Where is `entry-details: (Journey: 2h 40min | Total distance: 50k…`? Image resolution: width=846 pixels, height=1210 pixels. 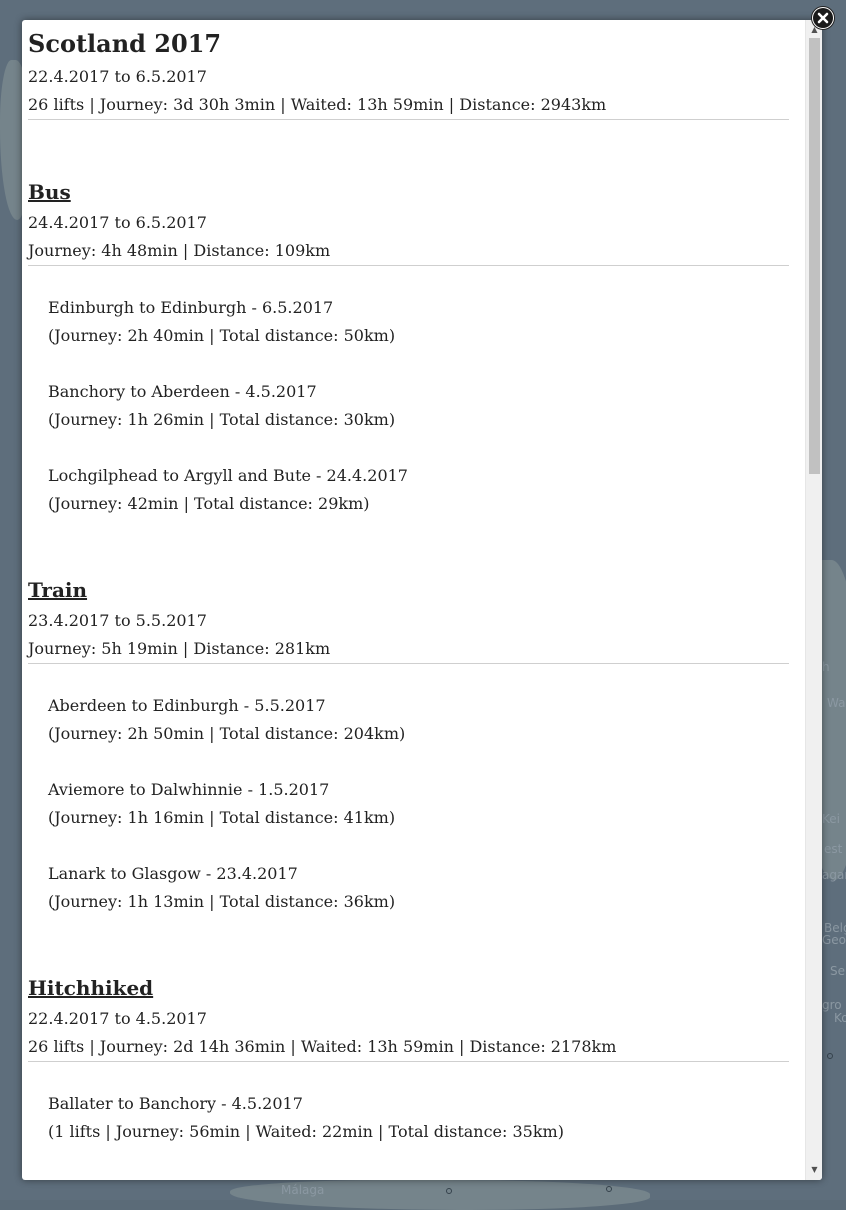
entry-details: (Journey: 2h 40min | Total distance: 50k… is located at coordinates (222, 335).